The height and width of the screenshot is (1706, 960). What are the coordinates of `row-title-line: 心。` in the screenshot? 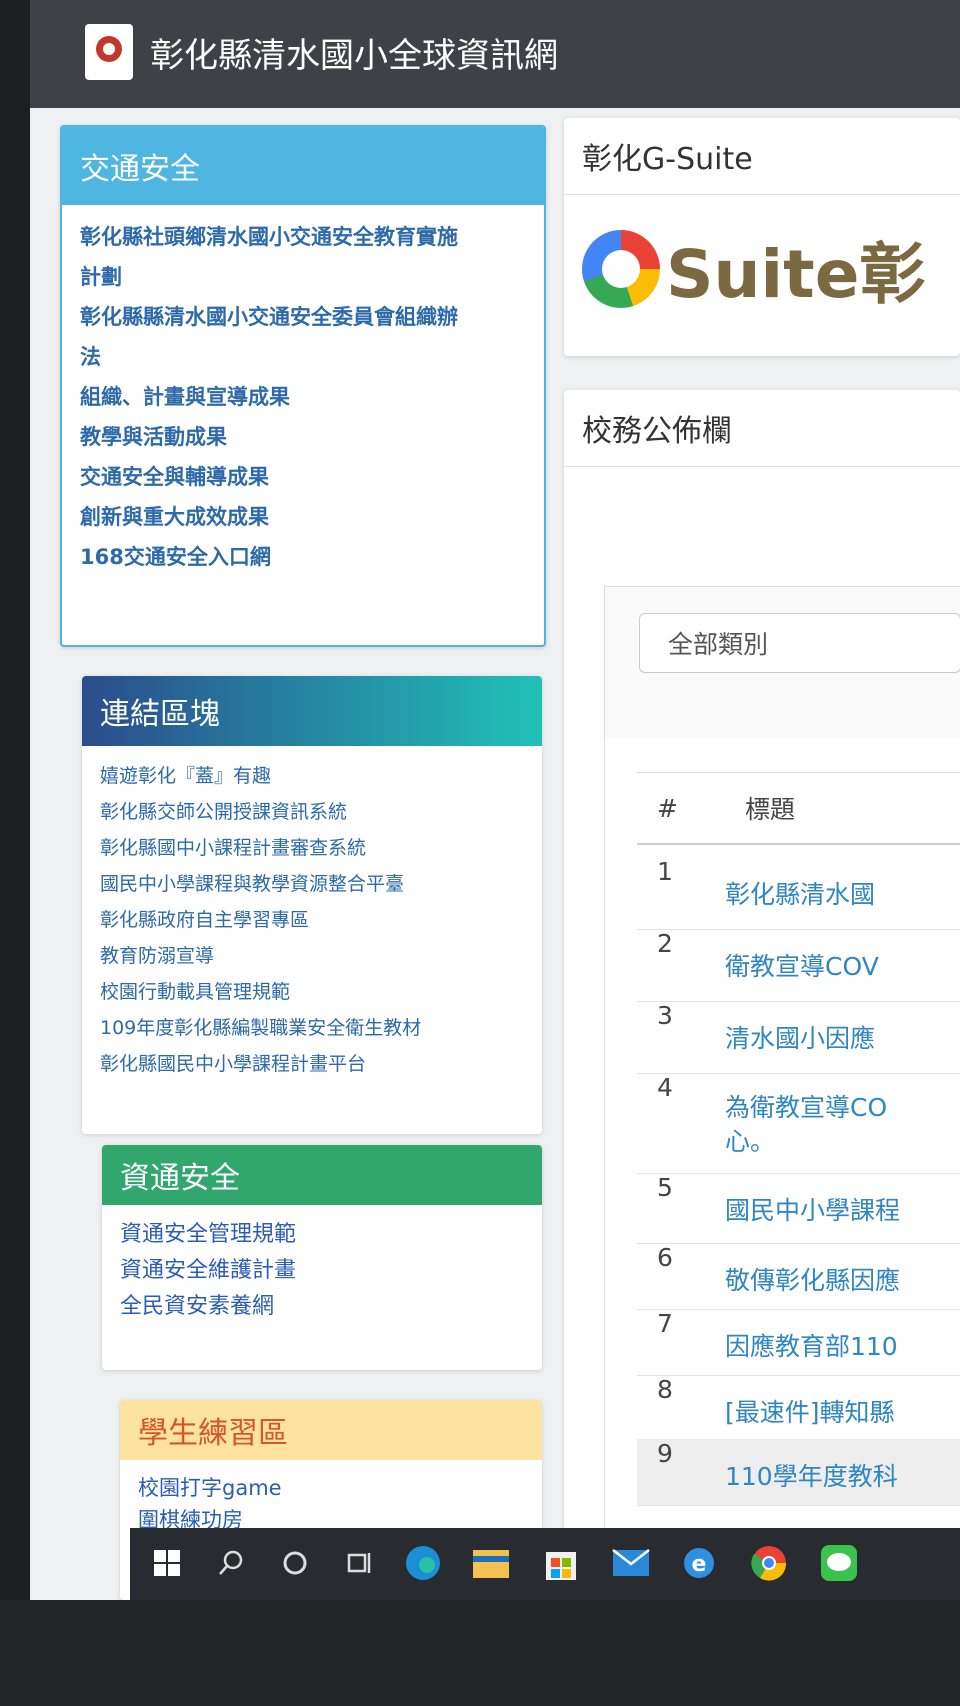 It's located at (750, 1141).